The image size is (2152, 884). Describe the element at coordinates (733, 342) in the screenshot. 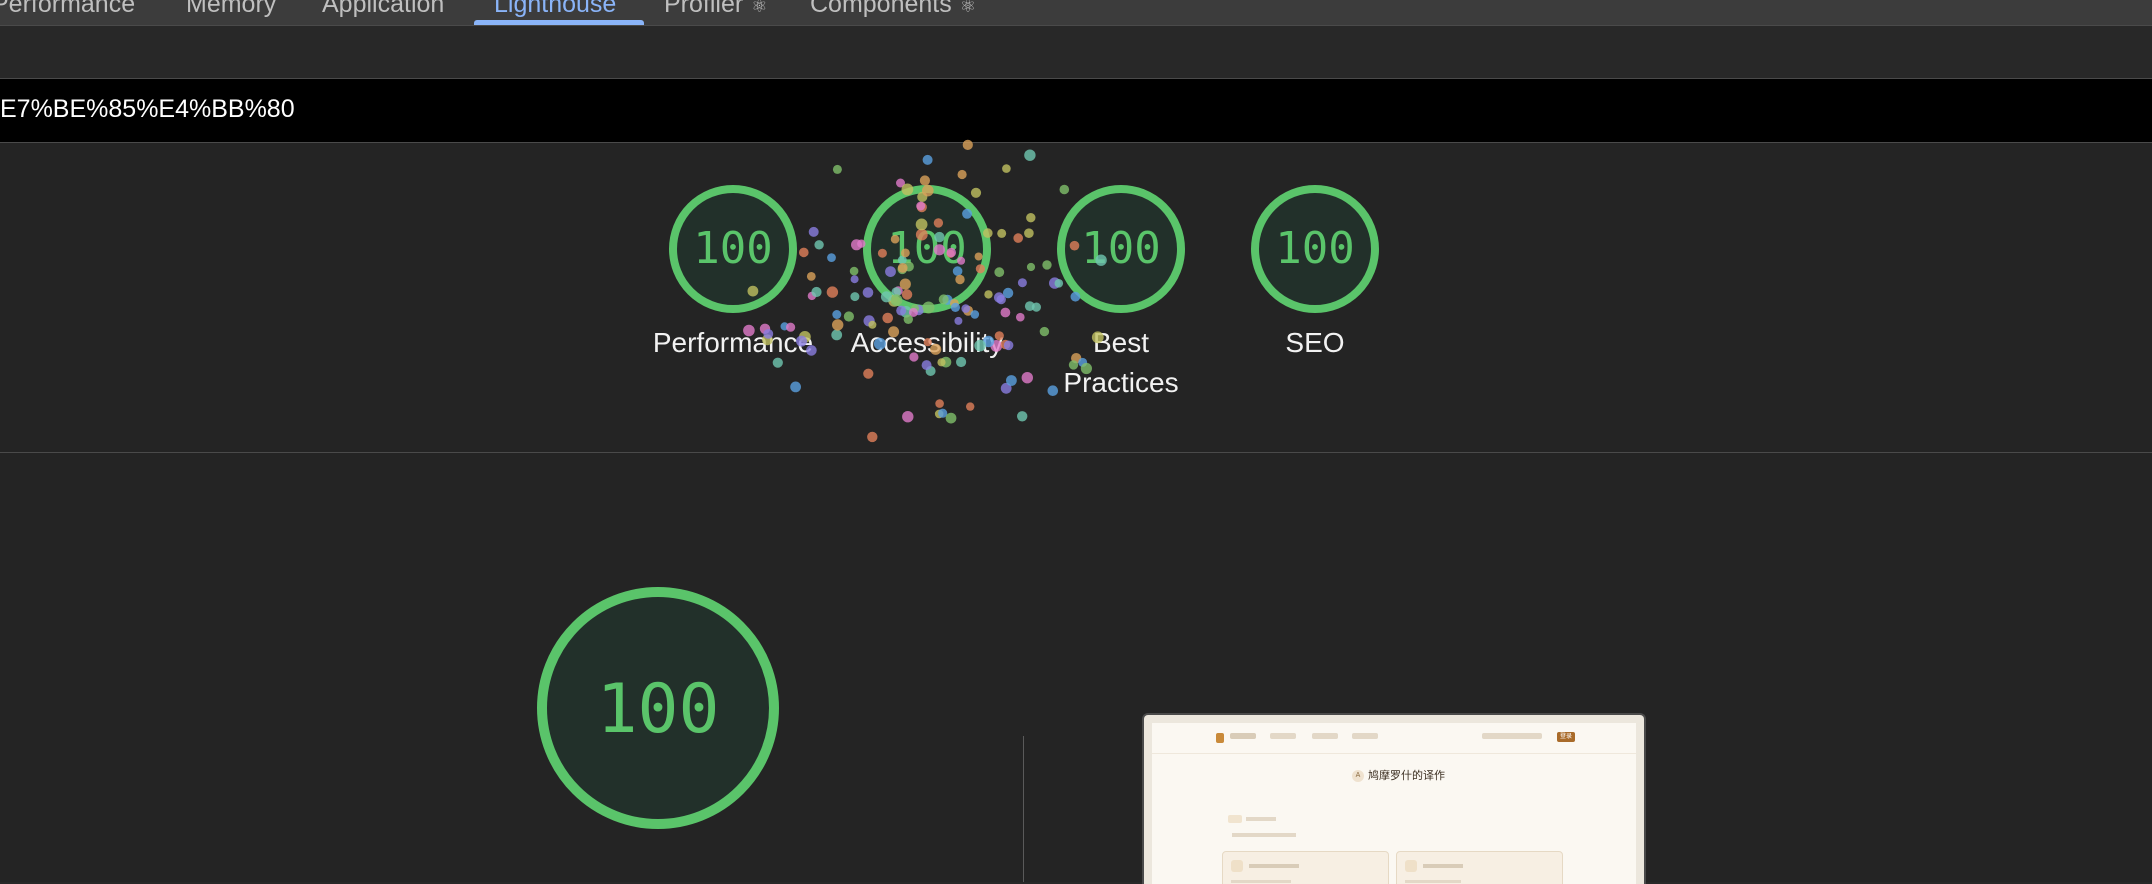

I see `gauge-label: Performance` at that location.